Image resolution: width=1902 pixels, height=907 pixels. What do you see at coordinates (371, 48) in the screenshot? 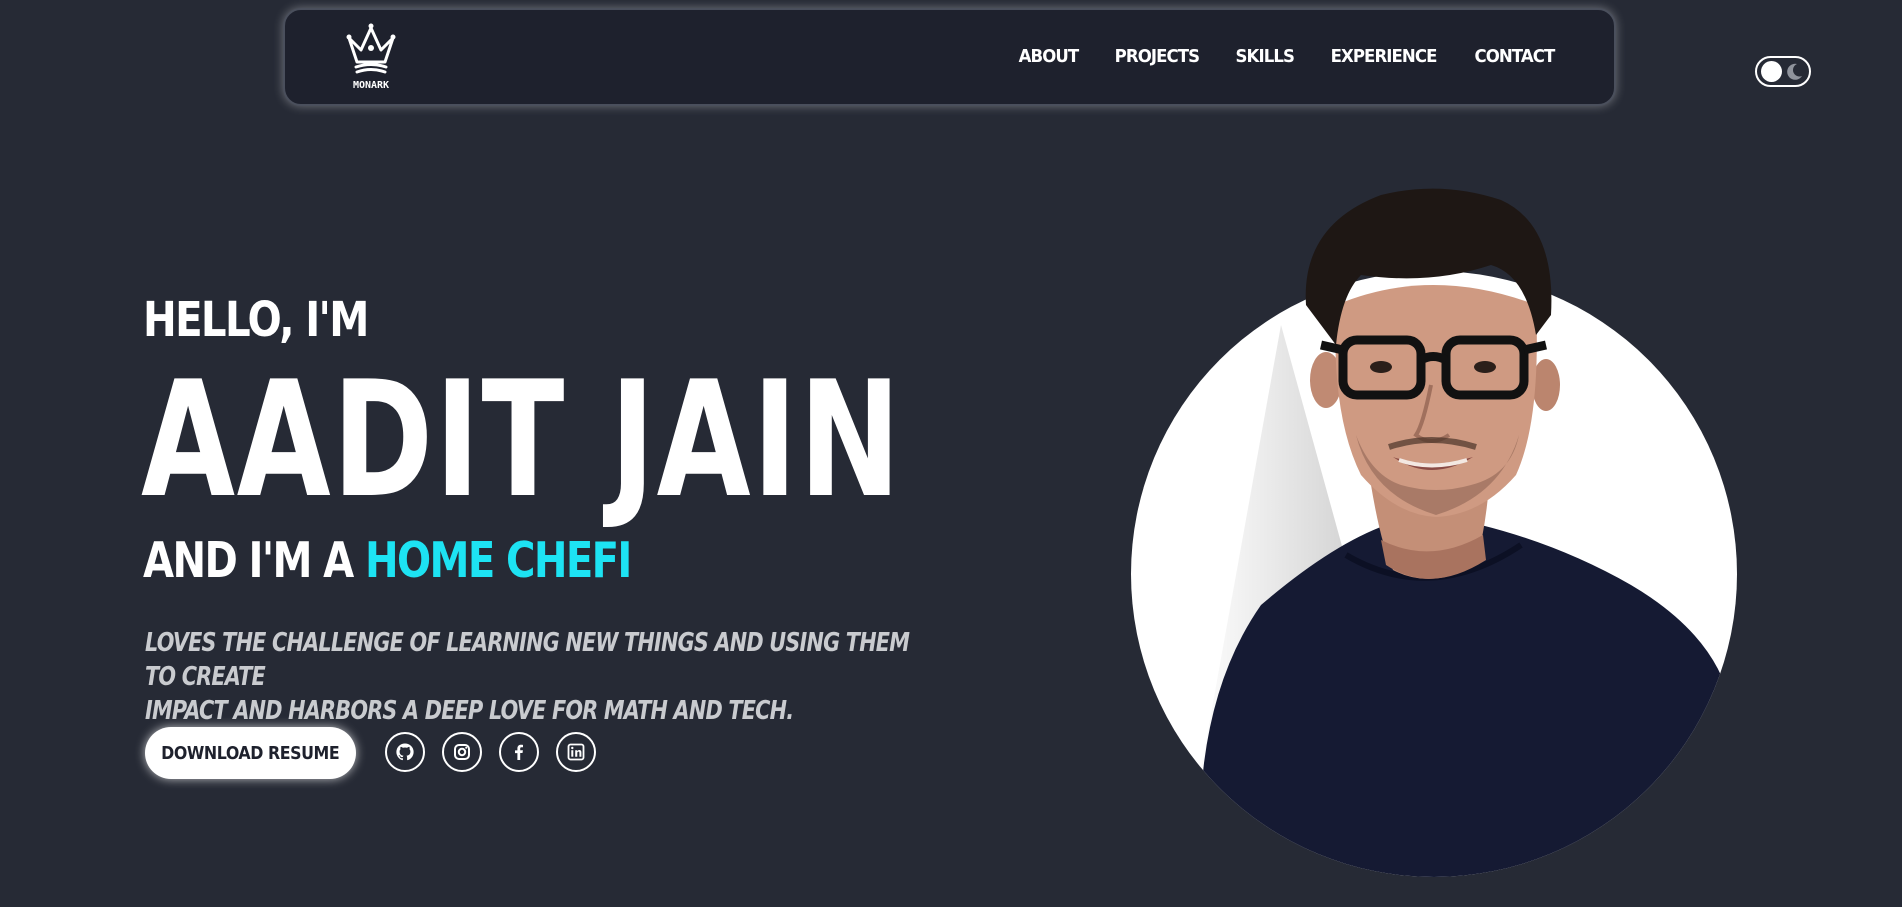
I see `crown-icon` at bounding box center [371, 48].